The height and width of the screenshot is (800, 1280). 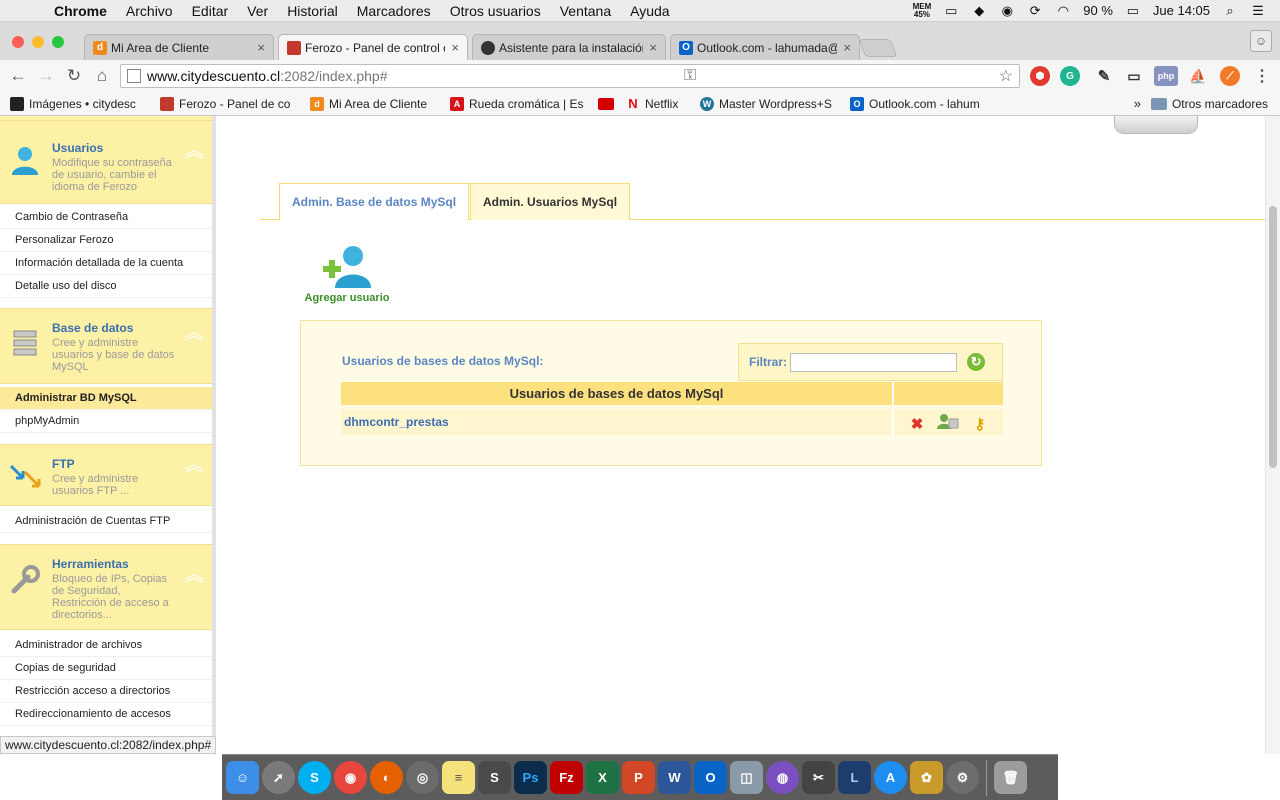 What do you see at coordinates (1262, 76) in the screenshot?
I see `chrome-menu-icon: ⋮` at bounding box center [1262, 76].